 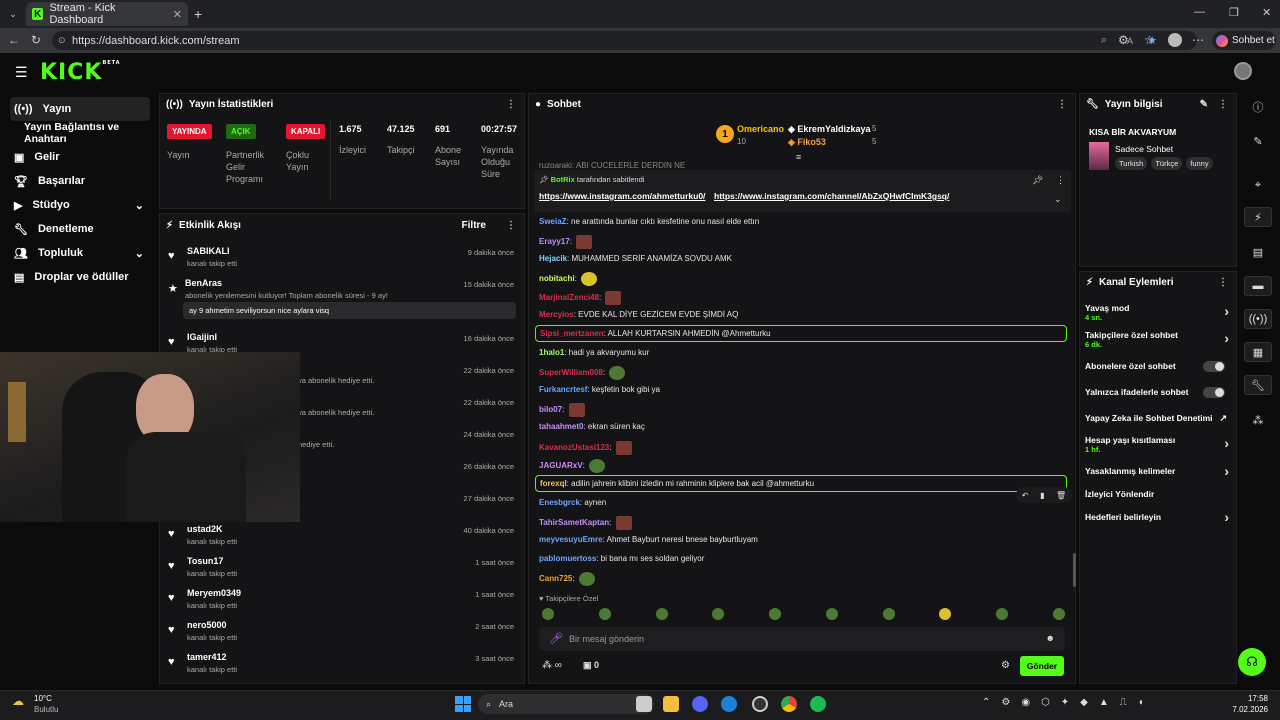 What do you see at coordinates (572, 333) in the screenshot?
I see `chat-username: Sipsi_mertzanen` at bounding box center [572, 333].